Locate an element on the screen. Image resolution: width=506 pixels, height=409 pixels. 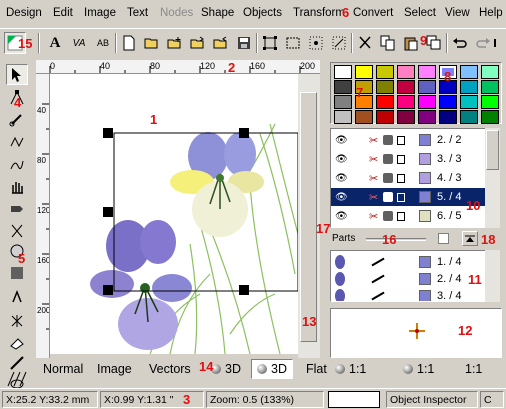
copy-icon is located at coordinates (388, 43).